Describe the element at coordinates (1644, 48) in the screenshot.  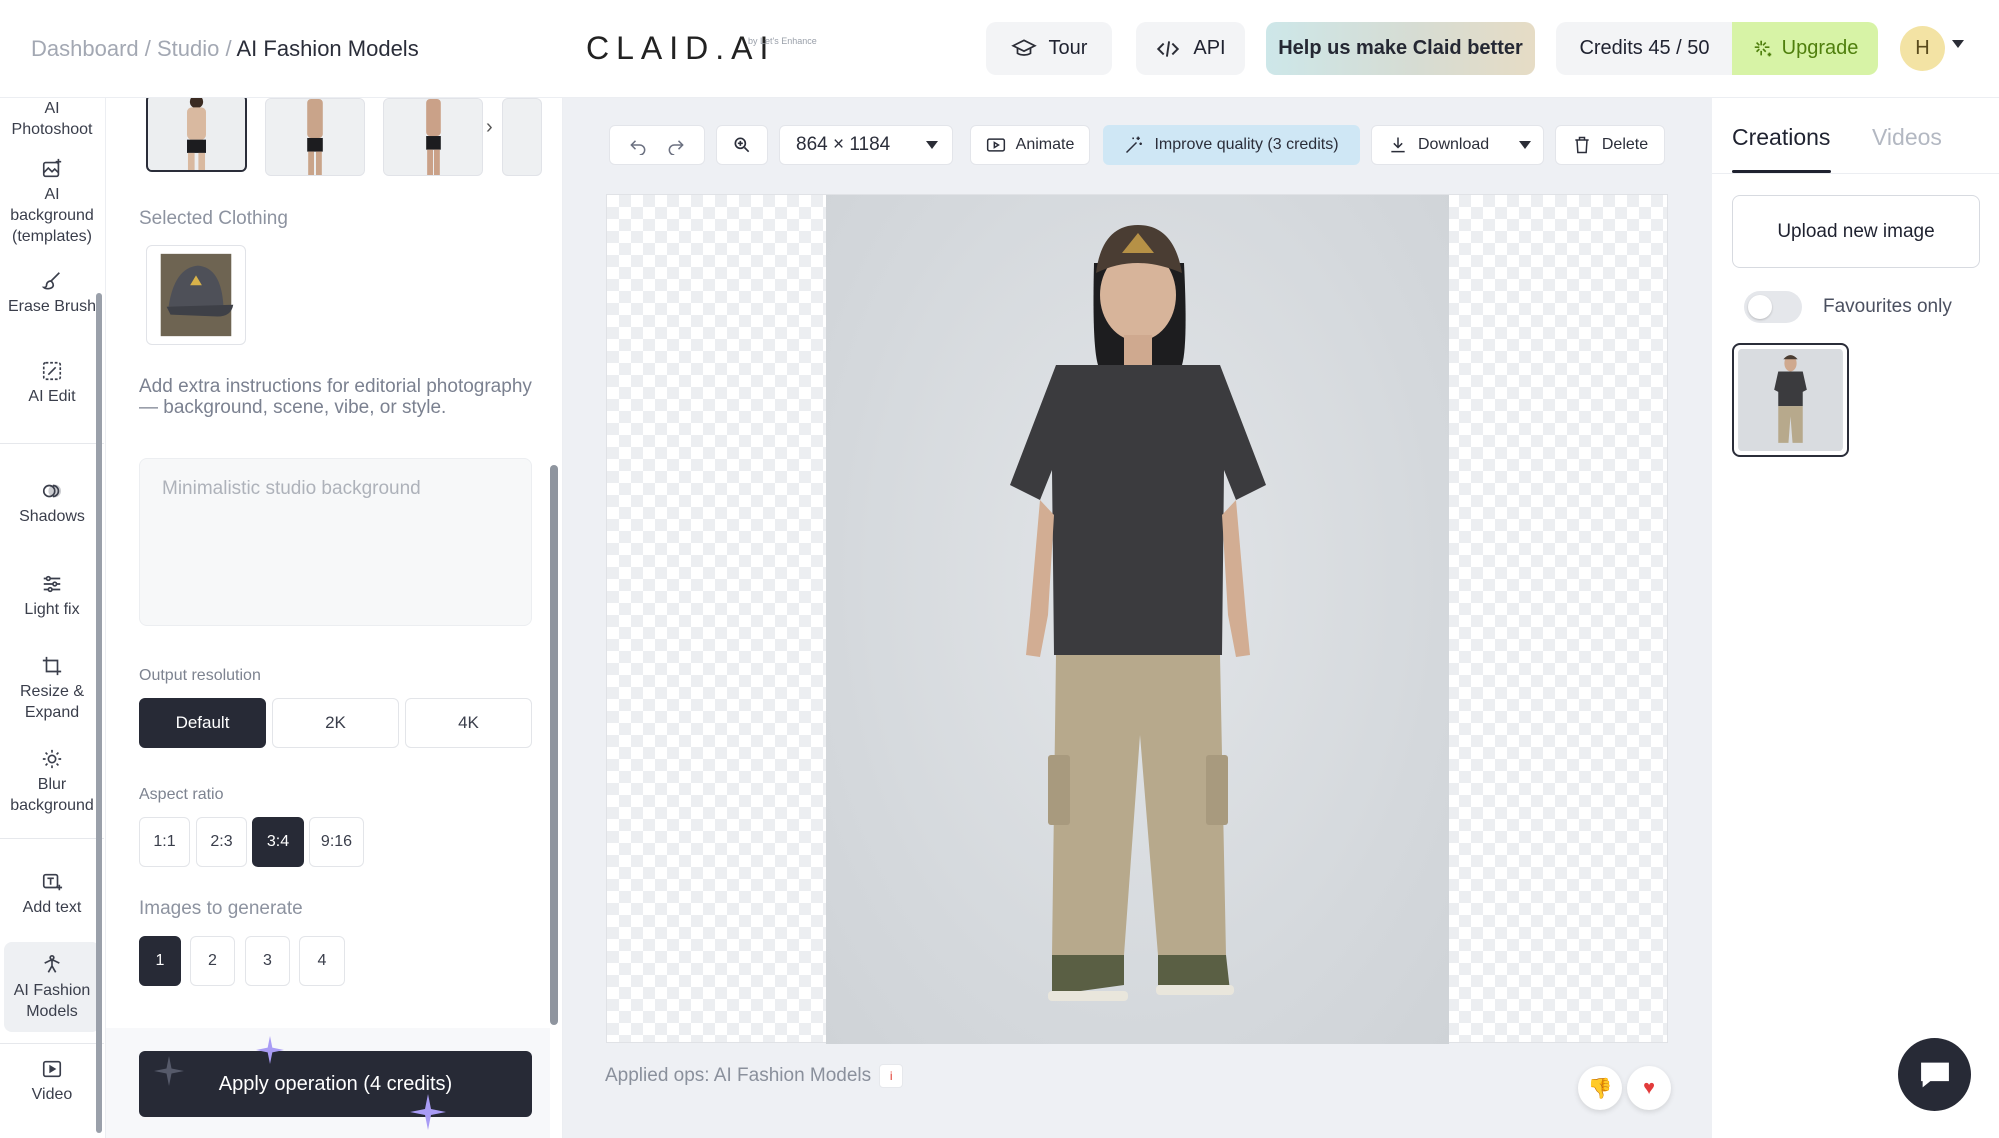
I see `credits-display: Credits 45 / 50` at that location.